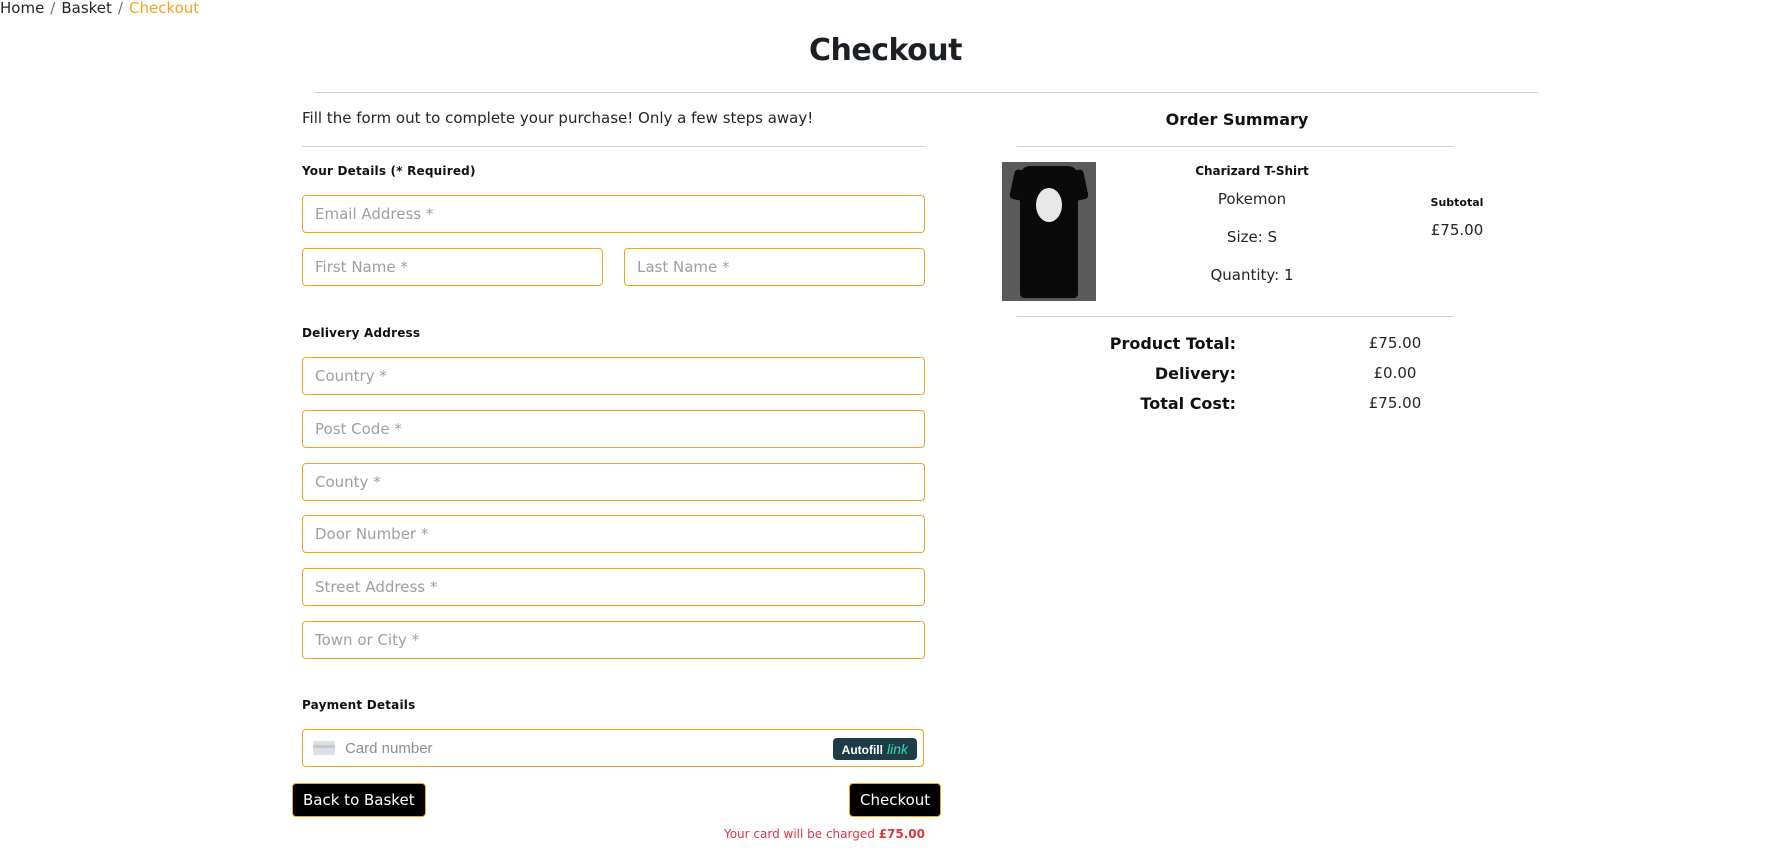  What do you see at coordinates (613, 376) in the screenshot?
I see `country-field` at bounding box center [613, 376].